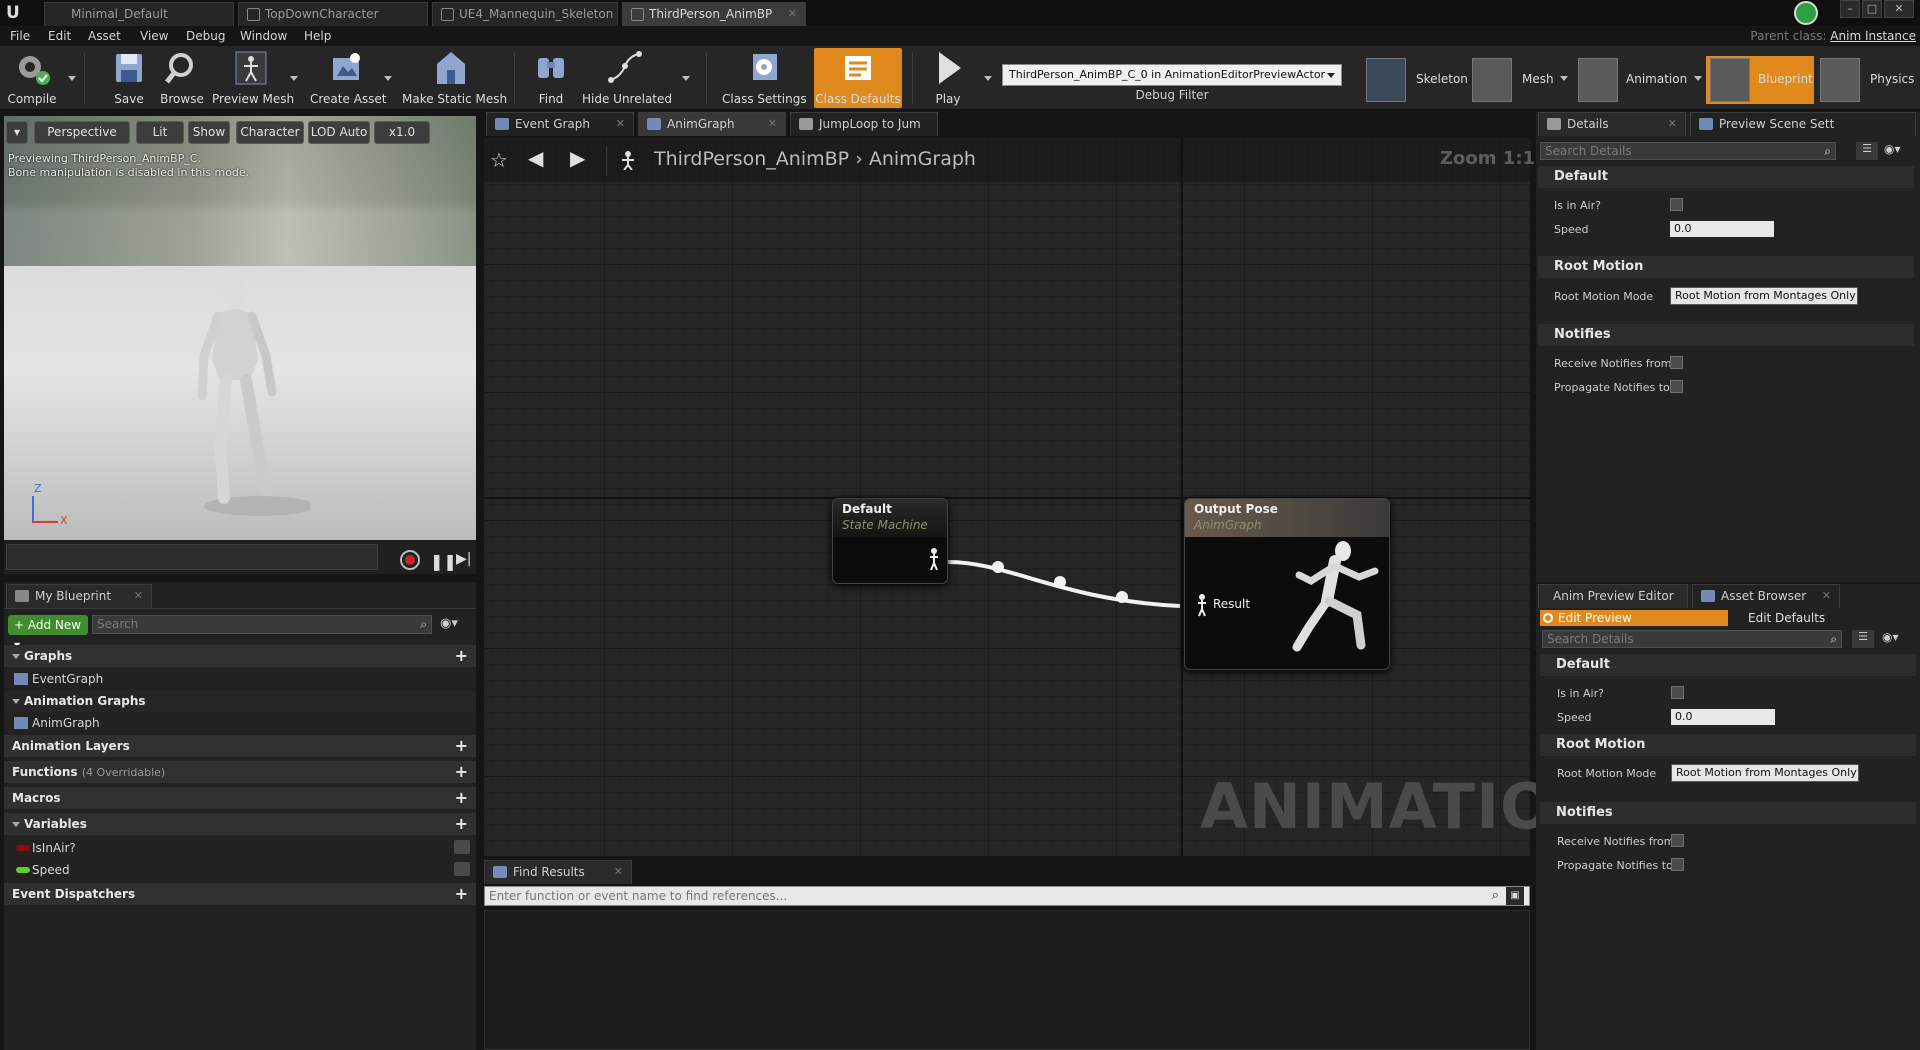  Describe the element at coordinates (1613, 596) in the screenshot. I see `anim-preview-editor-tab: Anim Preview Editor` at that location.